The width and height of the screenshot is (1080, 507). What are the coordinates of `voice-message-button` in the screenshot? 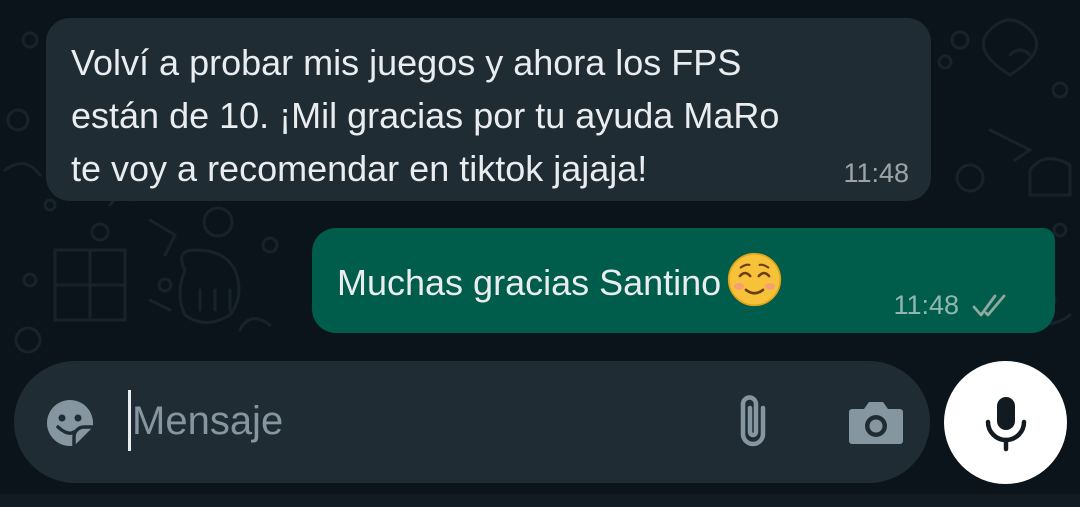 It's located at (1005, 422).